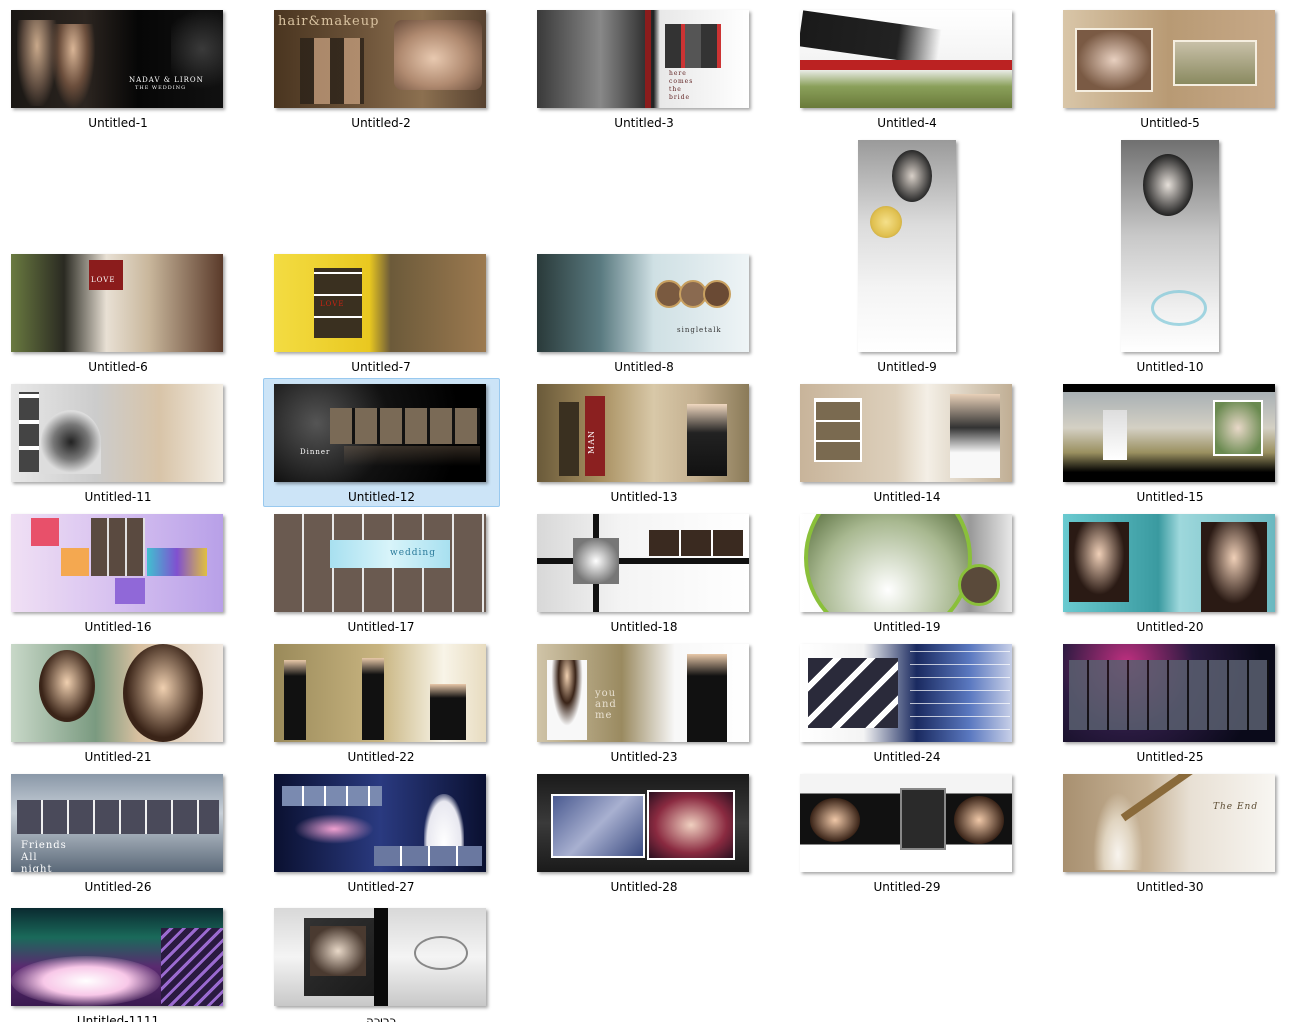  I want to click on file-item: Untitled-24, so click(907, 704).